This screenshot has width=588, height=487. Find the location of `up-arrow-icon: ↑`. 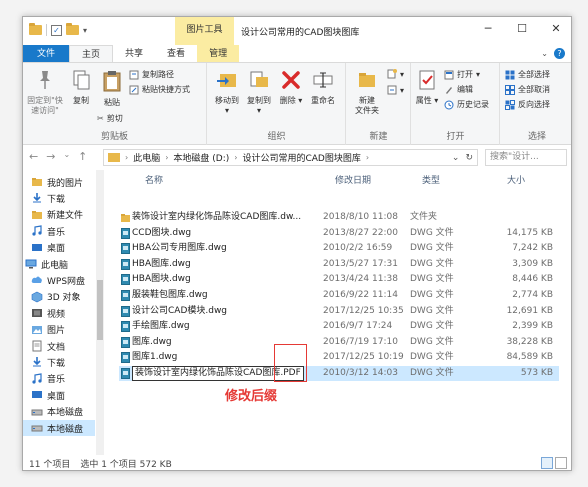

up-arrow-icon: ↑ is located at coordinates (82, 156).